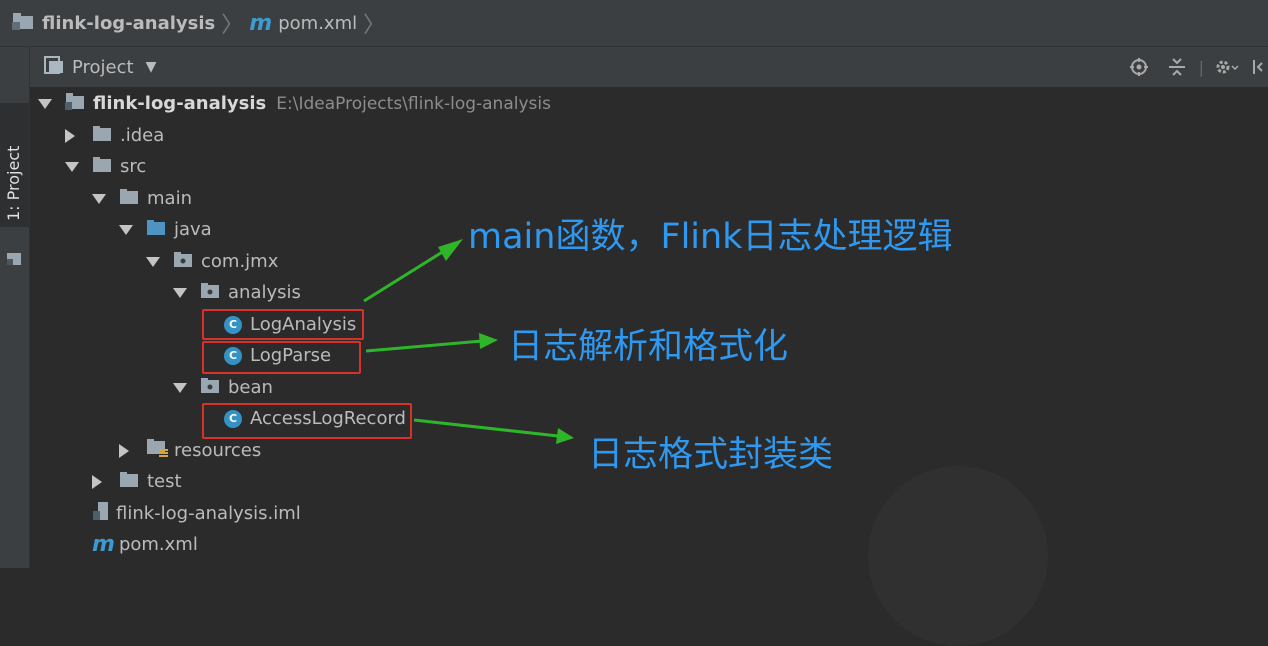 This screenshot has height=646, width=1268. What do you see at coordinates (711, 455) in the screenshot?
I see `annotation-bean: 日志格式封装类` at bounding box center [711, 455].